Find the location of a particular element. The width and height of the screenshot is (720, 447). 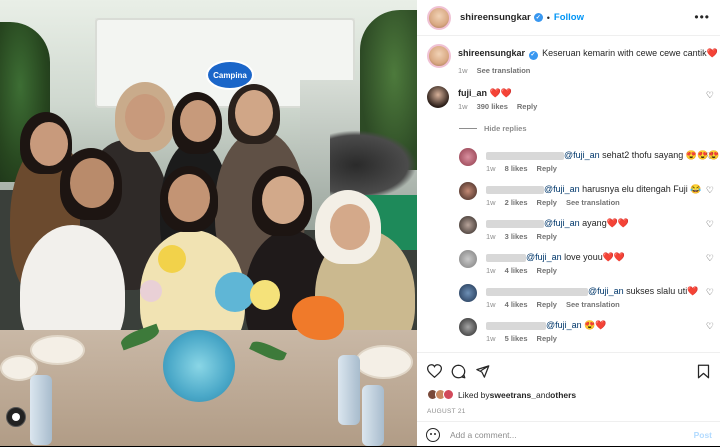

caption-body: Keseruan kemarin with cewe cewe cantik❤️ is located at coordinates (630, 53).